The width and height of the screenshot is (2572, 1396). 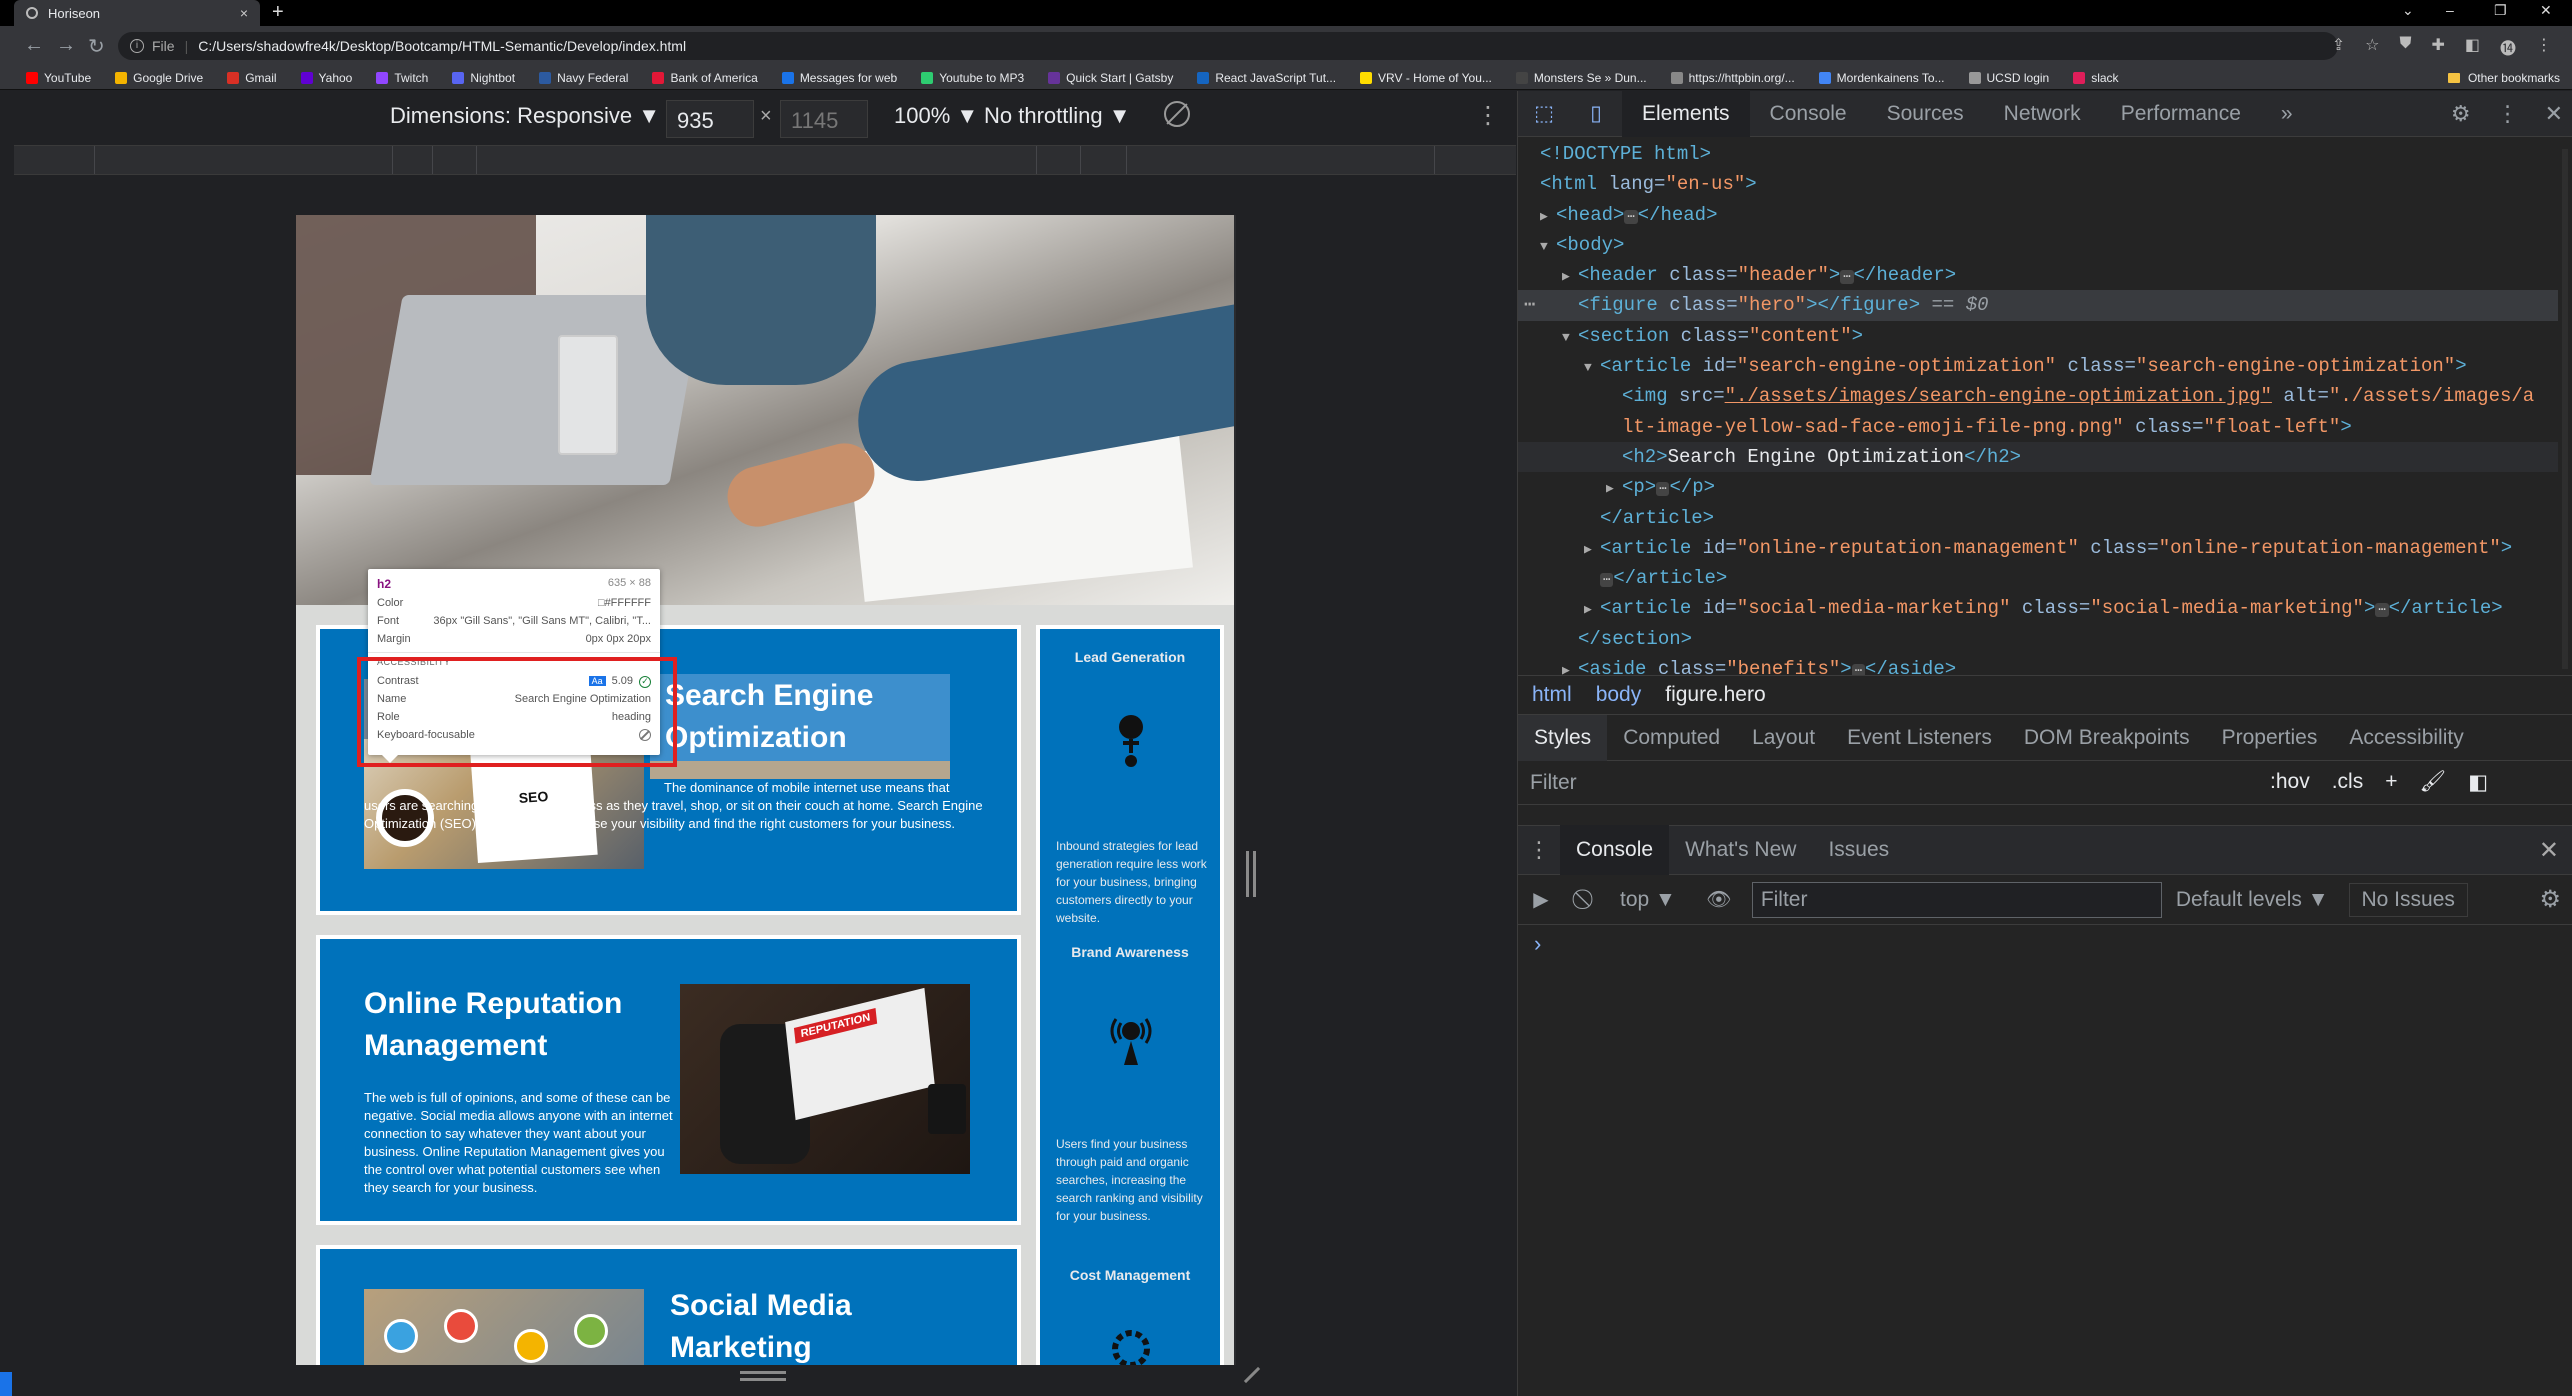 I want to click on bookmark-star-icon: ☆, so click(x=2372, y=47).